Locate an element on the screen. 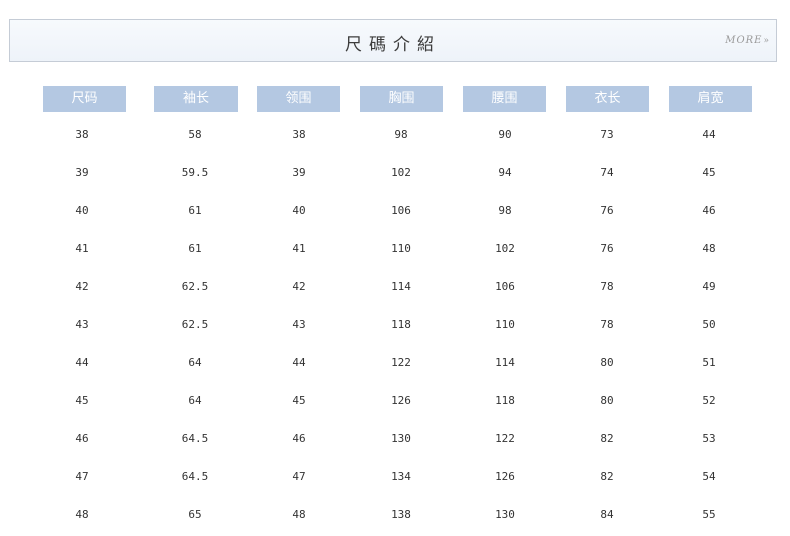  cell-chest: 130 is located at coordinates (401, 438).